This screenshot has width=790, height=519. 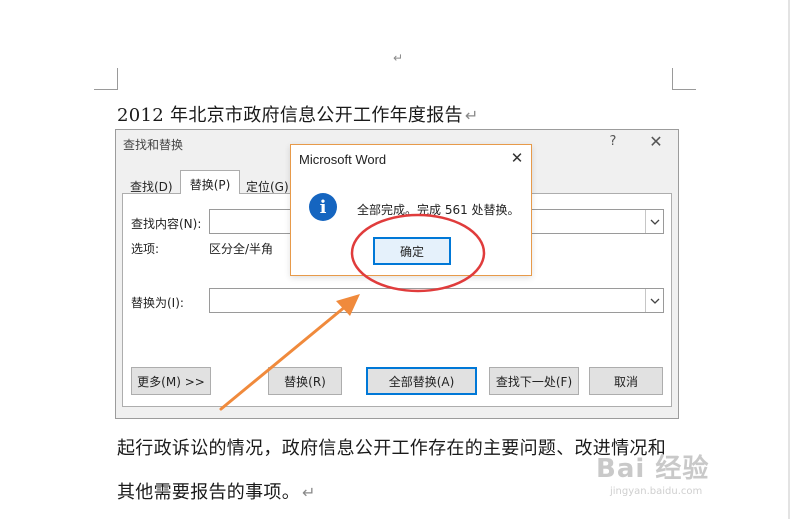 What do you see at coordinates (166, 224) in the screenshot?
I see `find-label: 查找内容(N):` at bounding box center [166, 224].